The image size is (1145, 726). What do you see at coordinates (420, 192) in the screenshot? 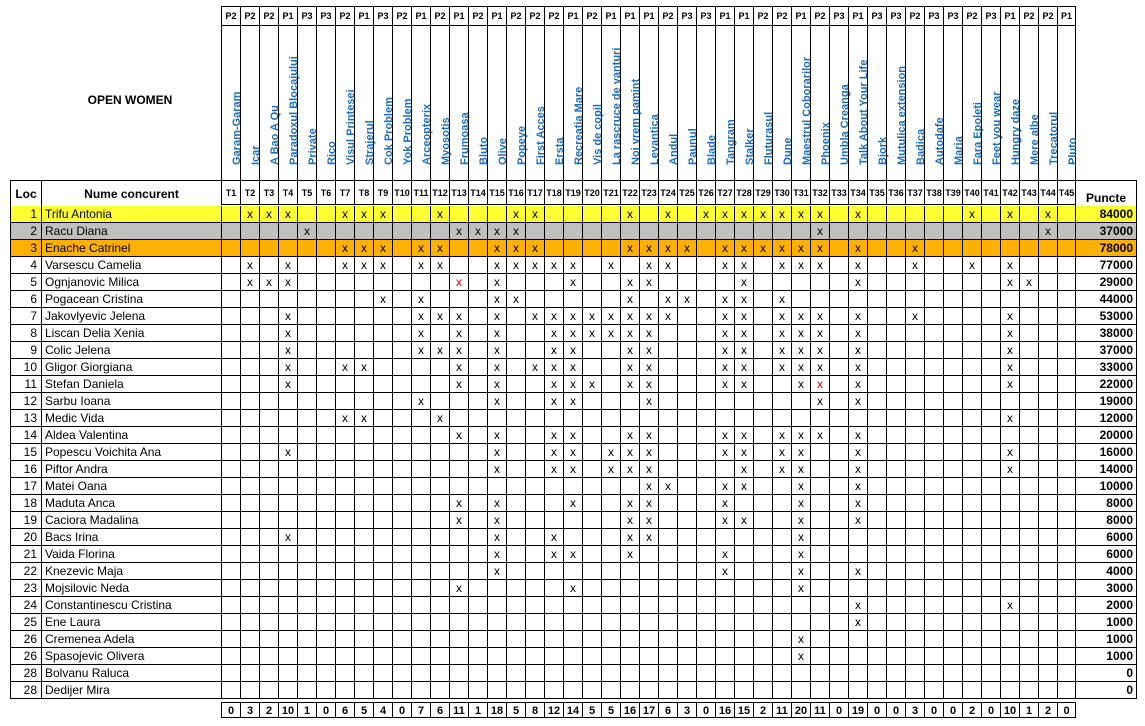
I see `route-code-T11: T11` at bounding box center [420, 192].